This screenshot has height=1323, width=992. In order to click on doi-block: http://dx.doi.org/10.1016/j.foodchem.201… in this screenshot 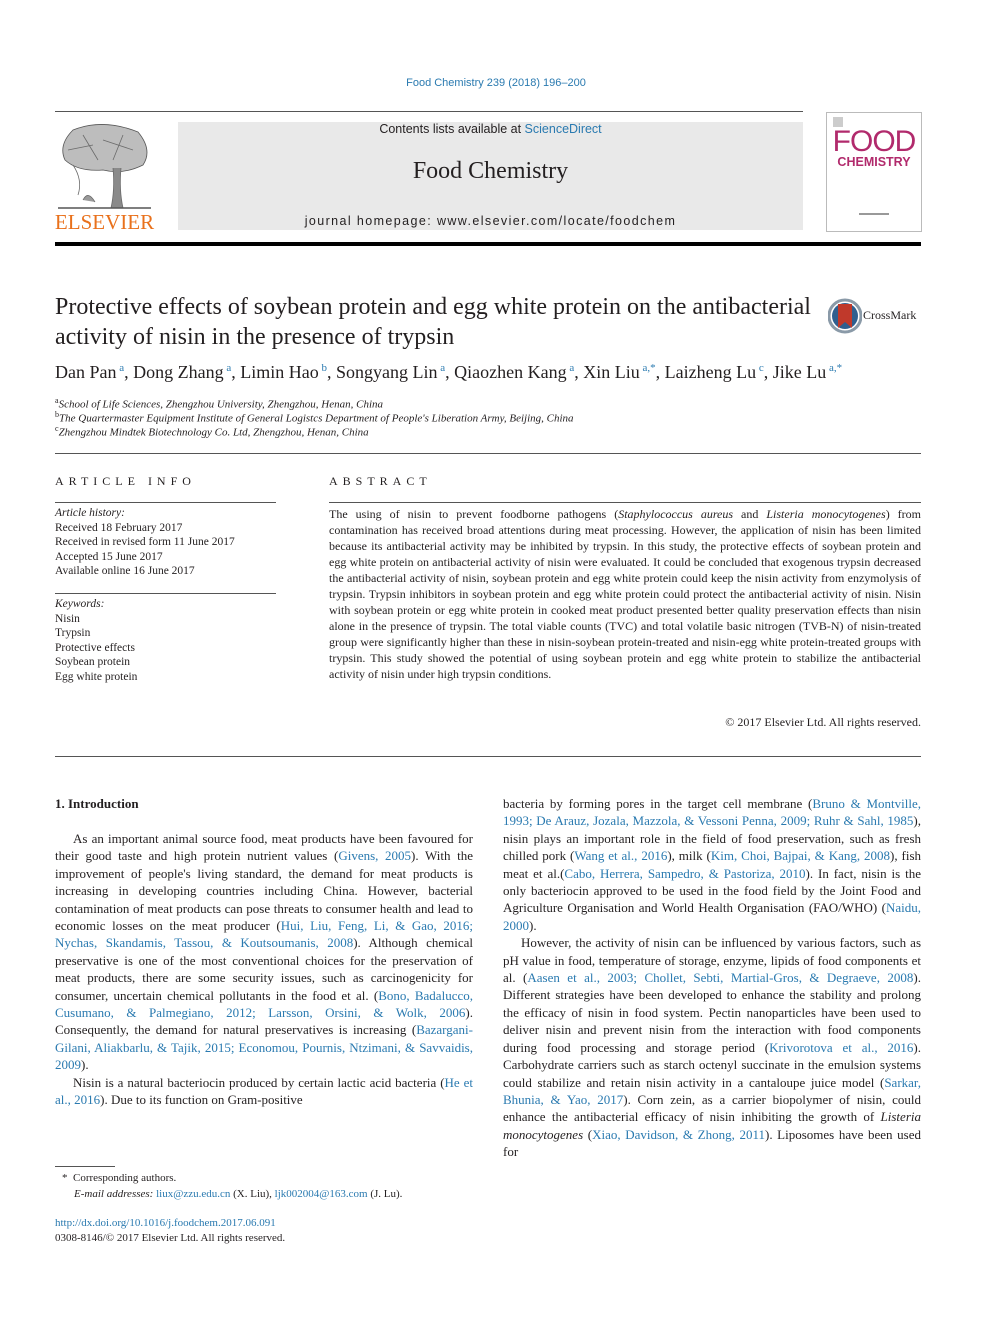, I will do `click(270, 1231)`.